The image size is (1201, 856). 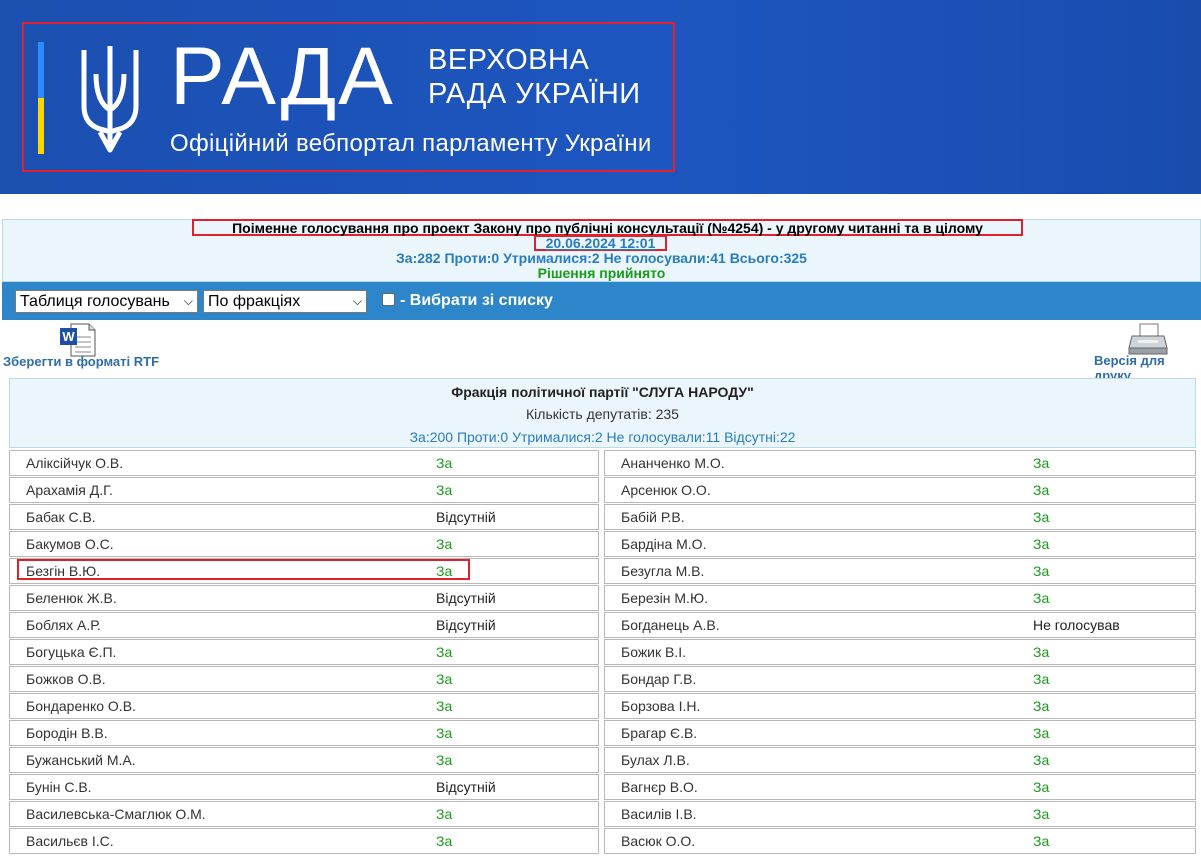 What do you see at coordinates (75, 463) in the screenshot?
I see `deputy-name: Аліксійчук О.В.` at bounding box center [75, 463].